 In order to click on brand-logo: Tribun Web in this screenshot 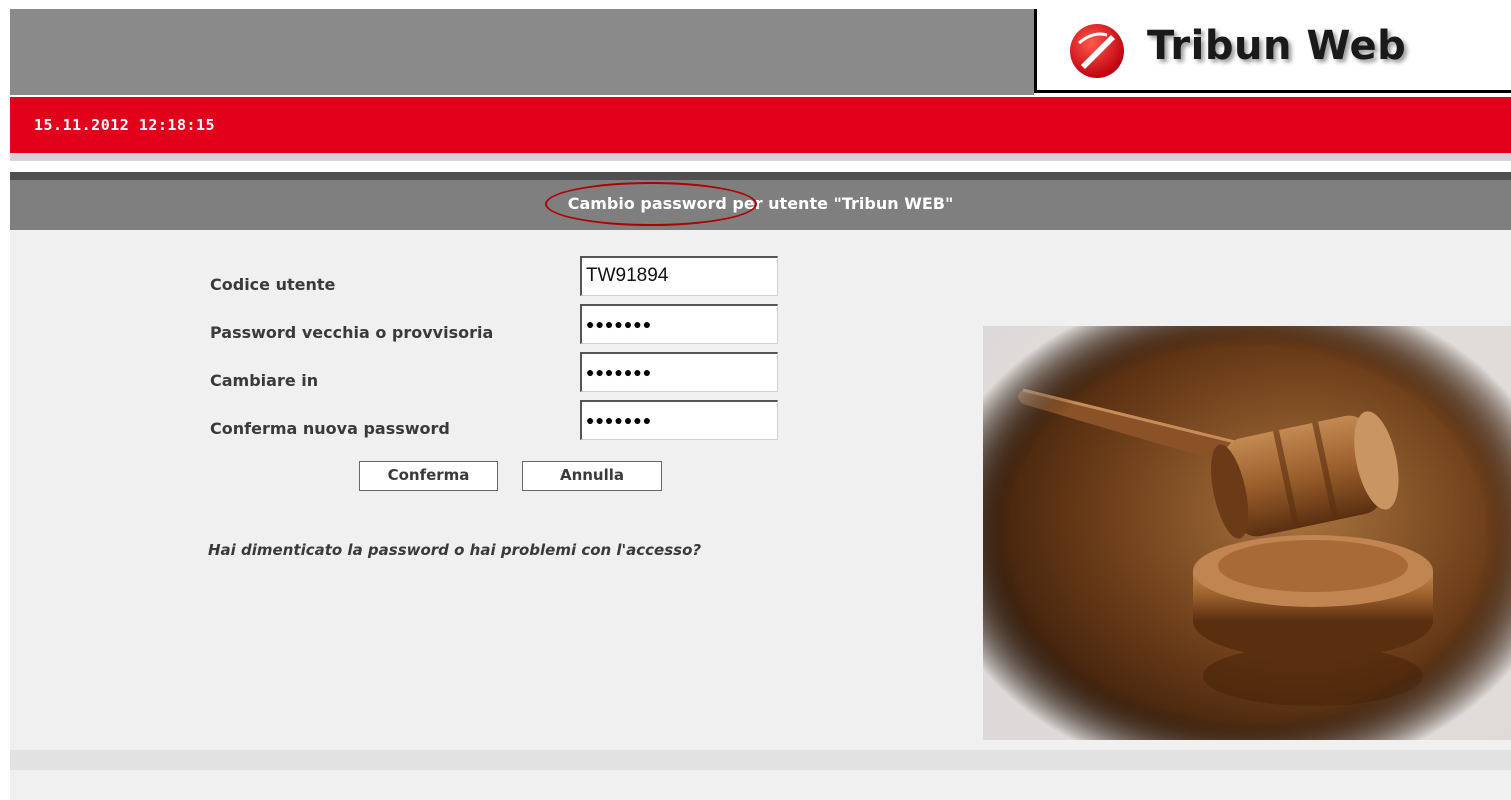, I will do `click(1272, 51)`.